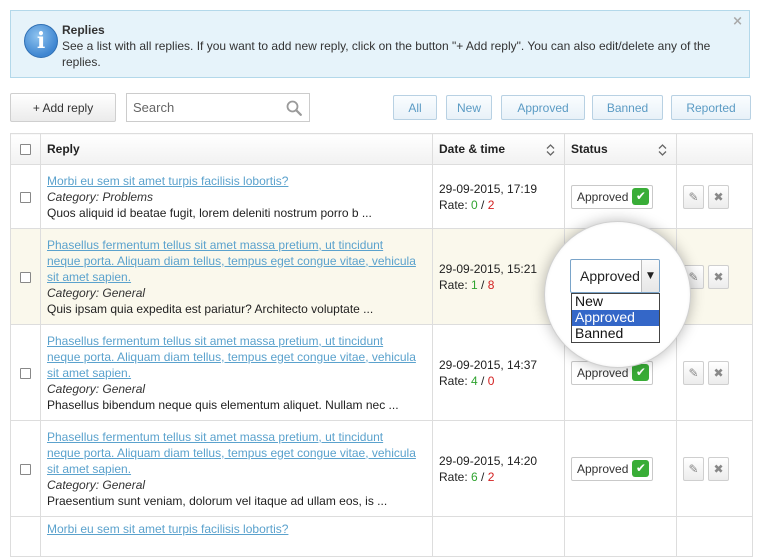  I want to click on reply-category: Category: Problems, so click(100, 196).